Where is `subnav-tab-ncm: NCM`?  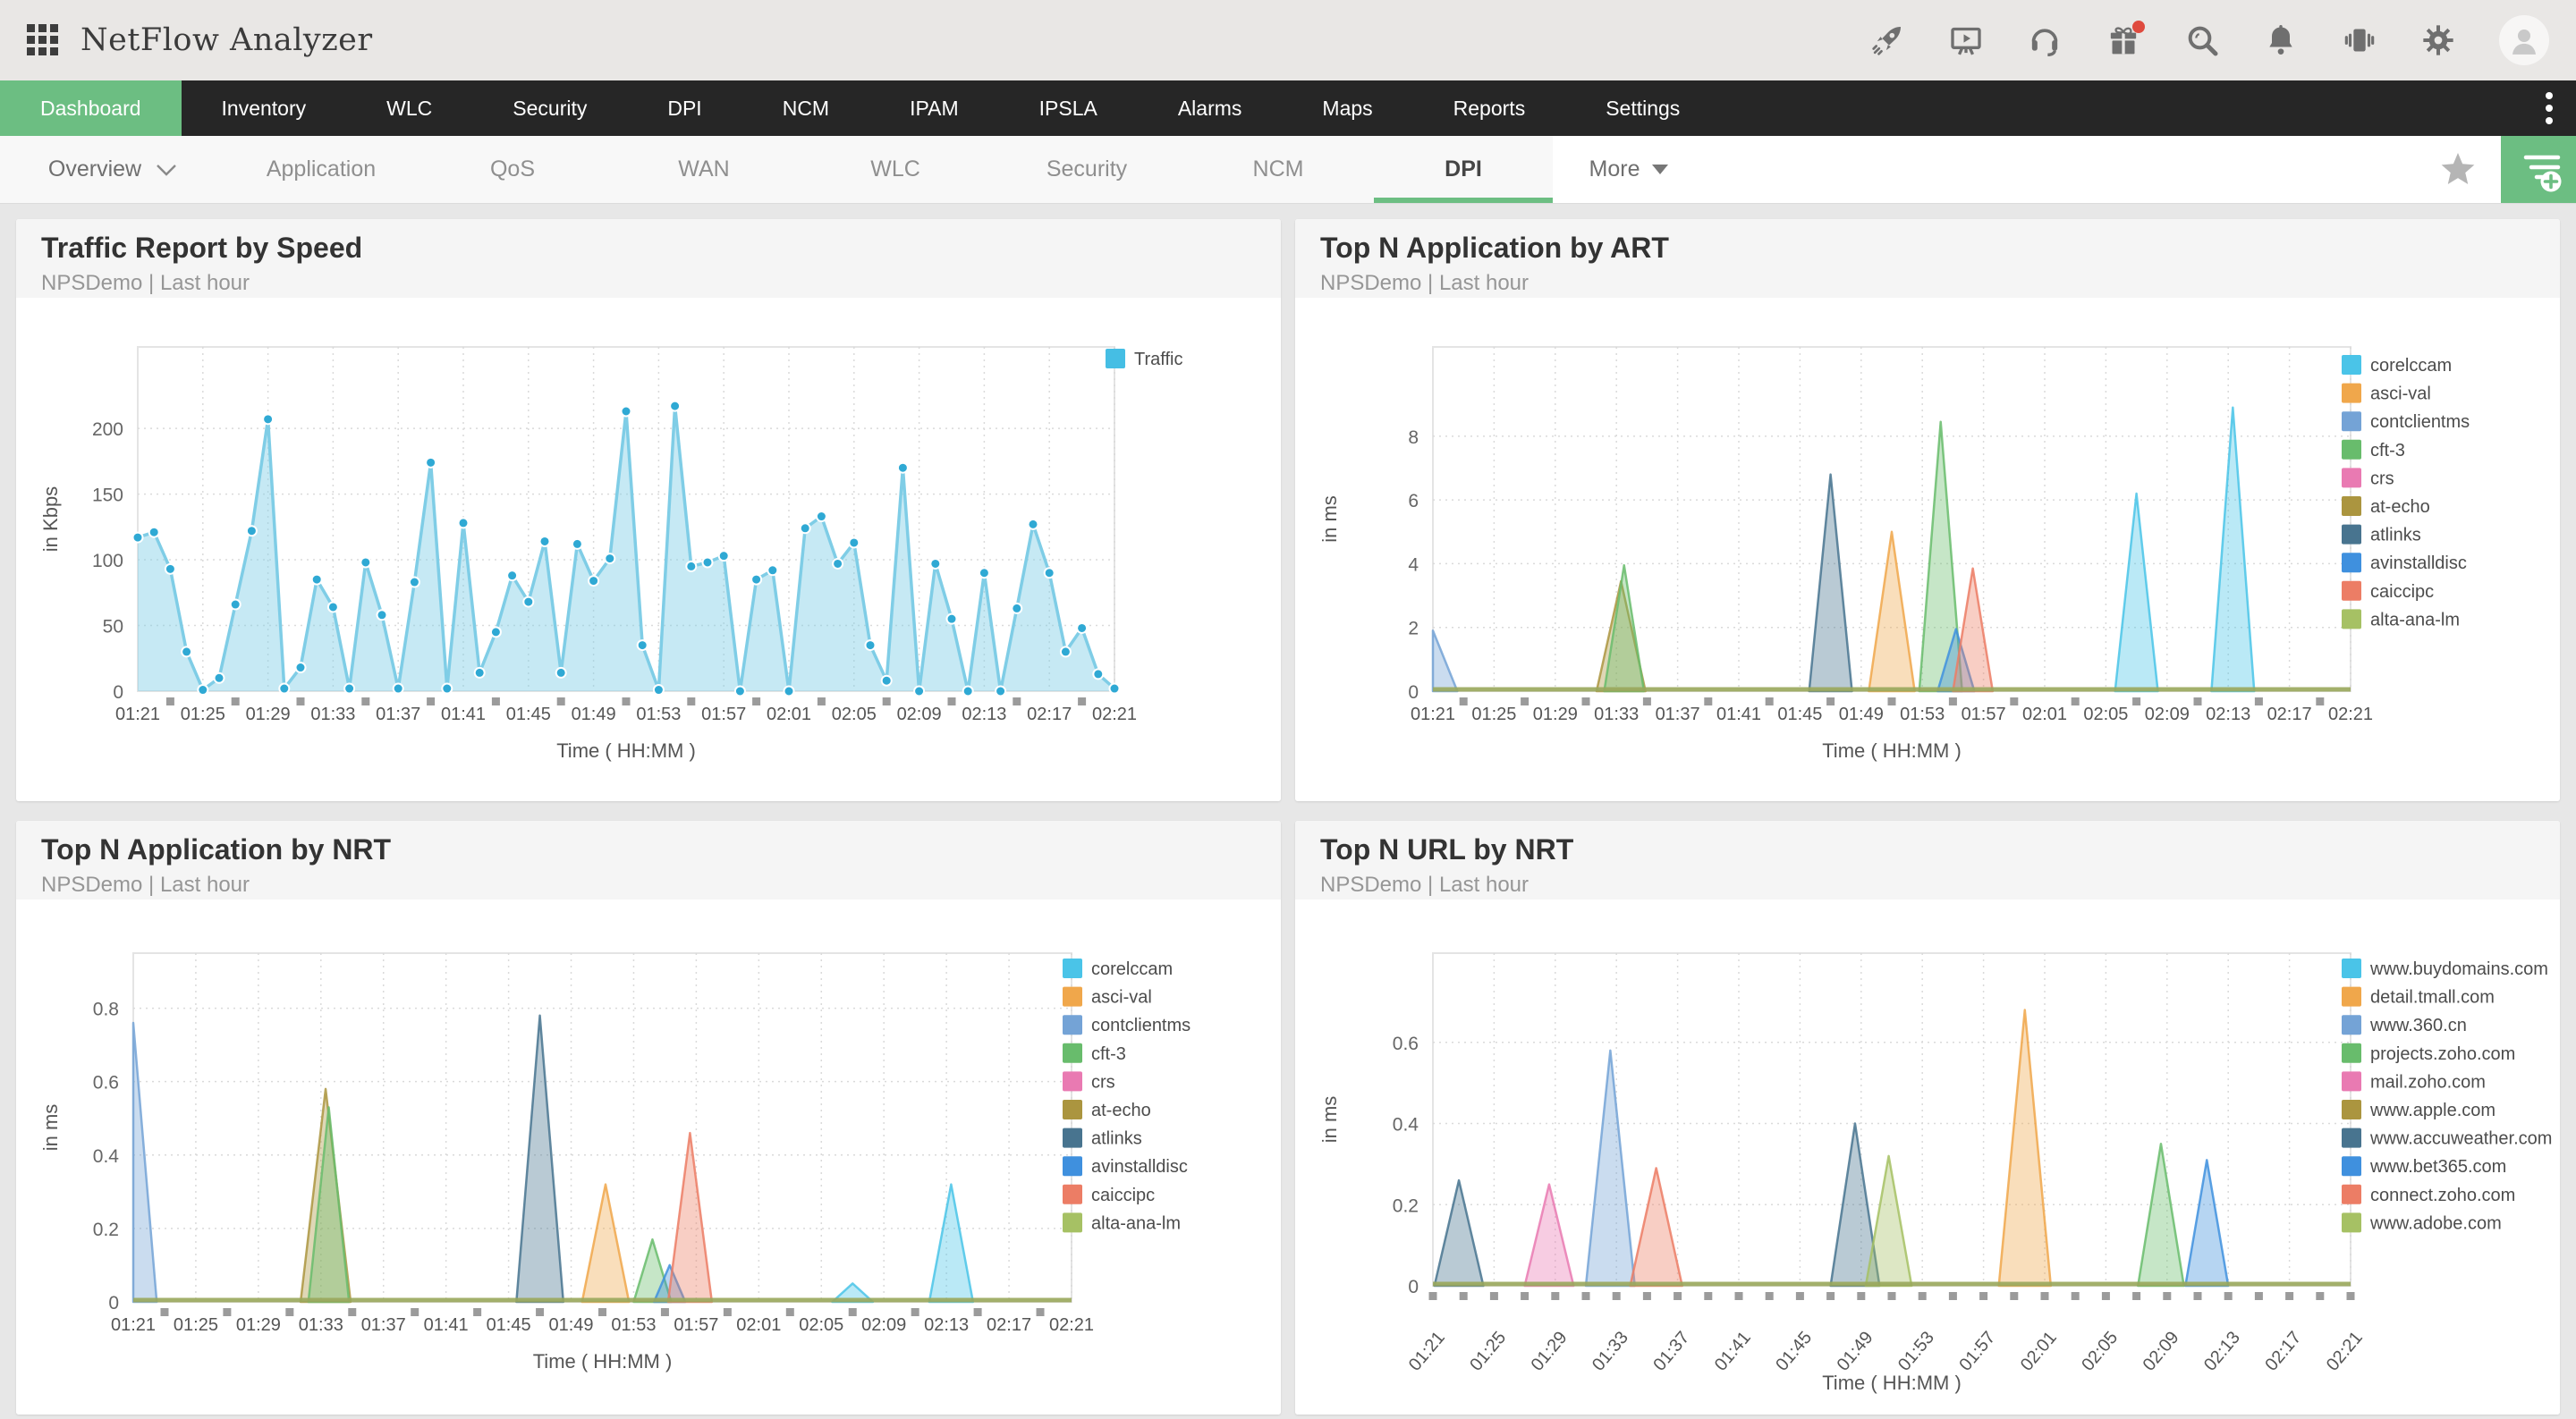
subnav-tab-ncm: NCM is located at coordinates (1278, 169).